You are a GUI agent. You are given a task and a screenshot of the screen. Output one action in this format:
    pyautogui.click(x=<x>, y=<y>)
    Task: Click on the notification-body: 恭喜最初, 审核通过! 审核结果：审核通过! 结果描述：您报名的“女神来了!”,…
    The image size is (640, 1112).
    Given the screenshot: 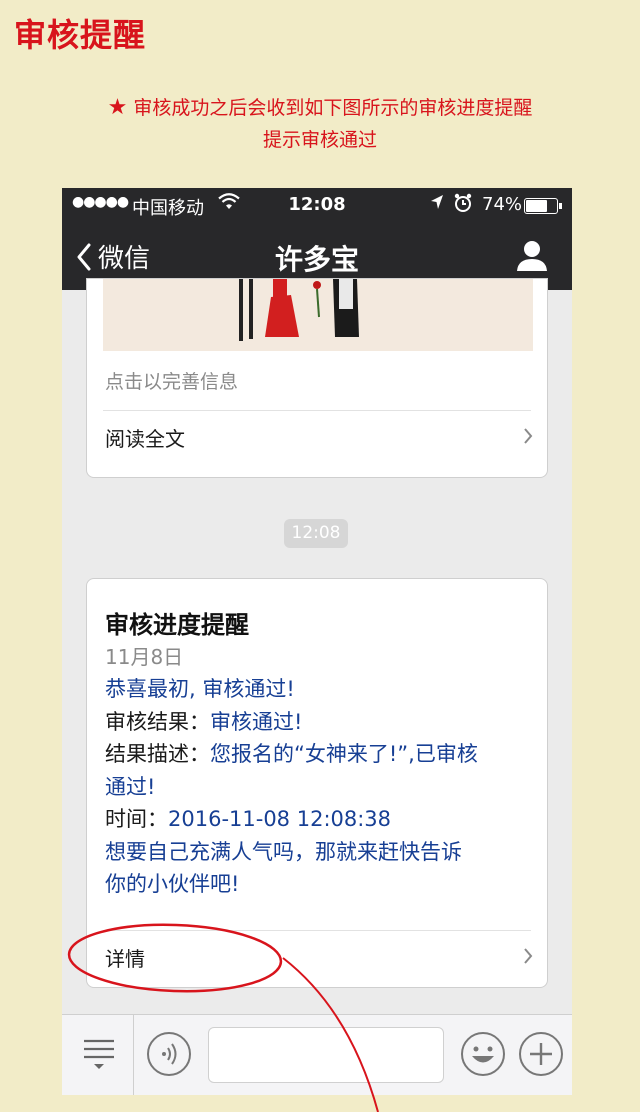 What is the action you would take?
    pyautogui.click(x=320, y=787)
    